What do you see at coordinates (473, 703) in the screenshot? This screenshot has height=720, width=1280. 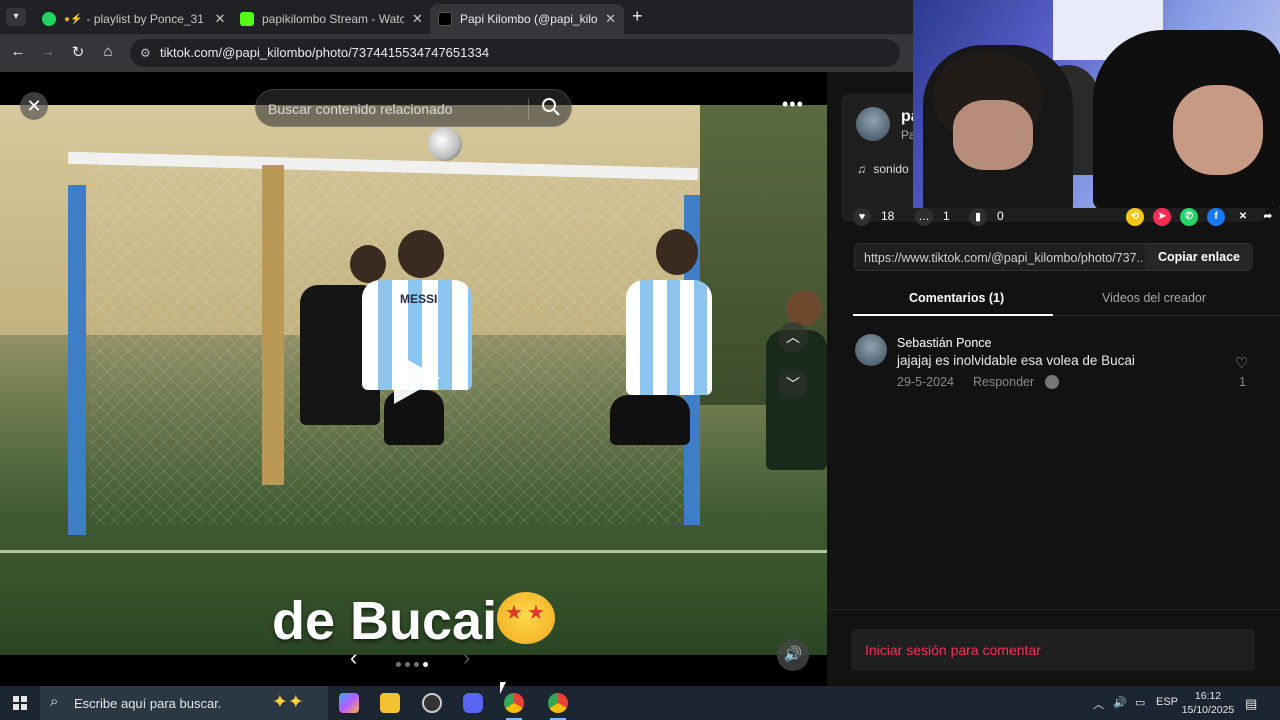 I see `discord-icon` at bounding box center [473, 703].